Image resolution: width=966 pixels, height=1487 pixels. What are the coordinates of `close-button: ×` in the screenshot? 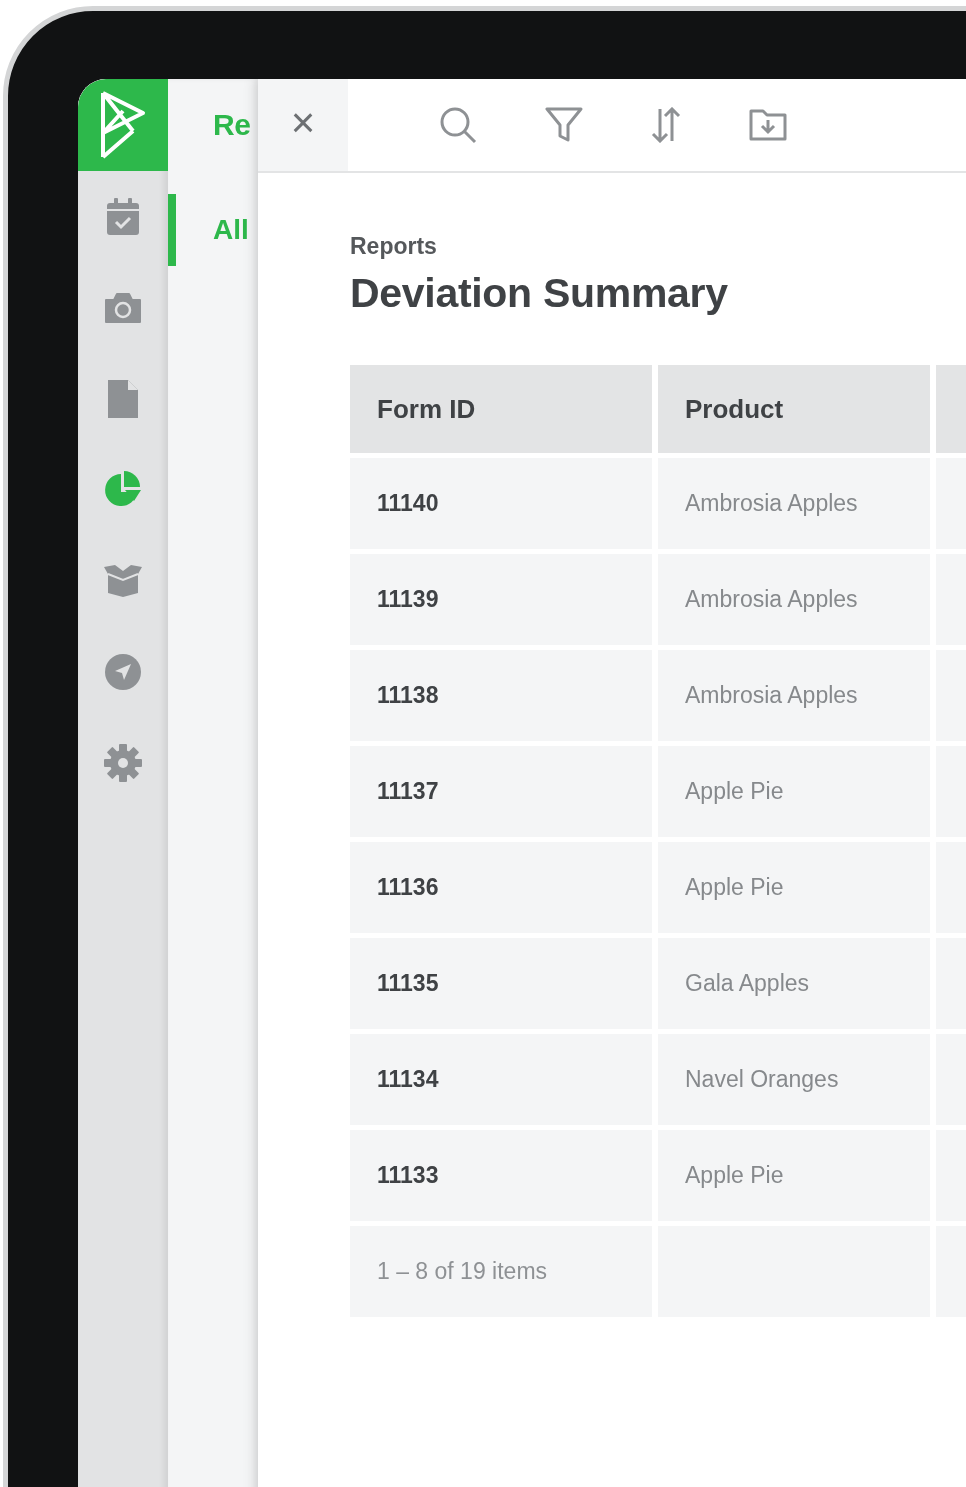 It's located at (303, 125).